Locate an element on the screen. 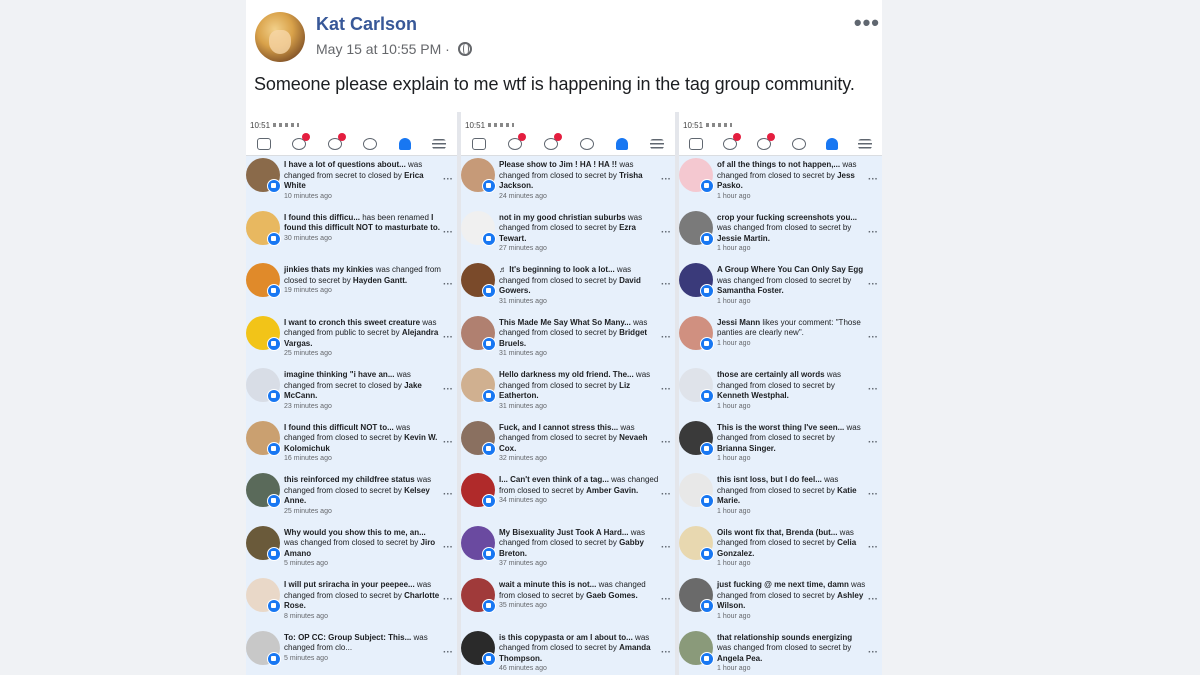  notification-actor: Hayden Gantt. is located at coordinates (380, 280).